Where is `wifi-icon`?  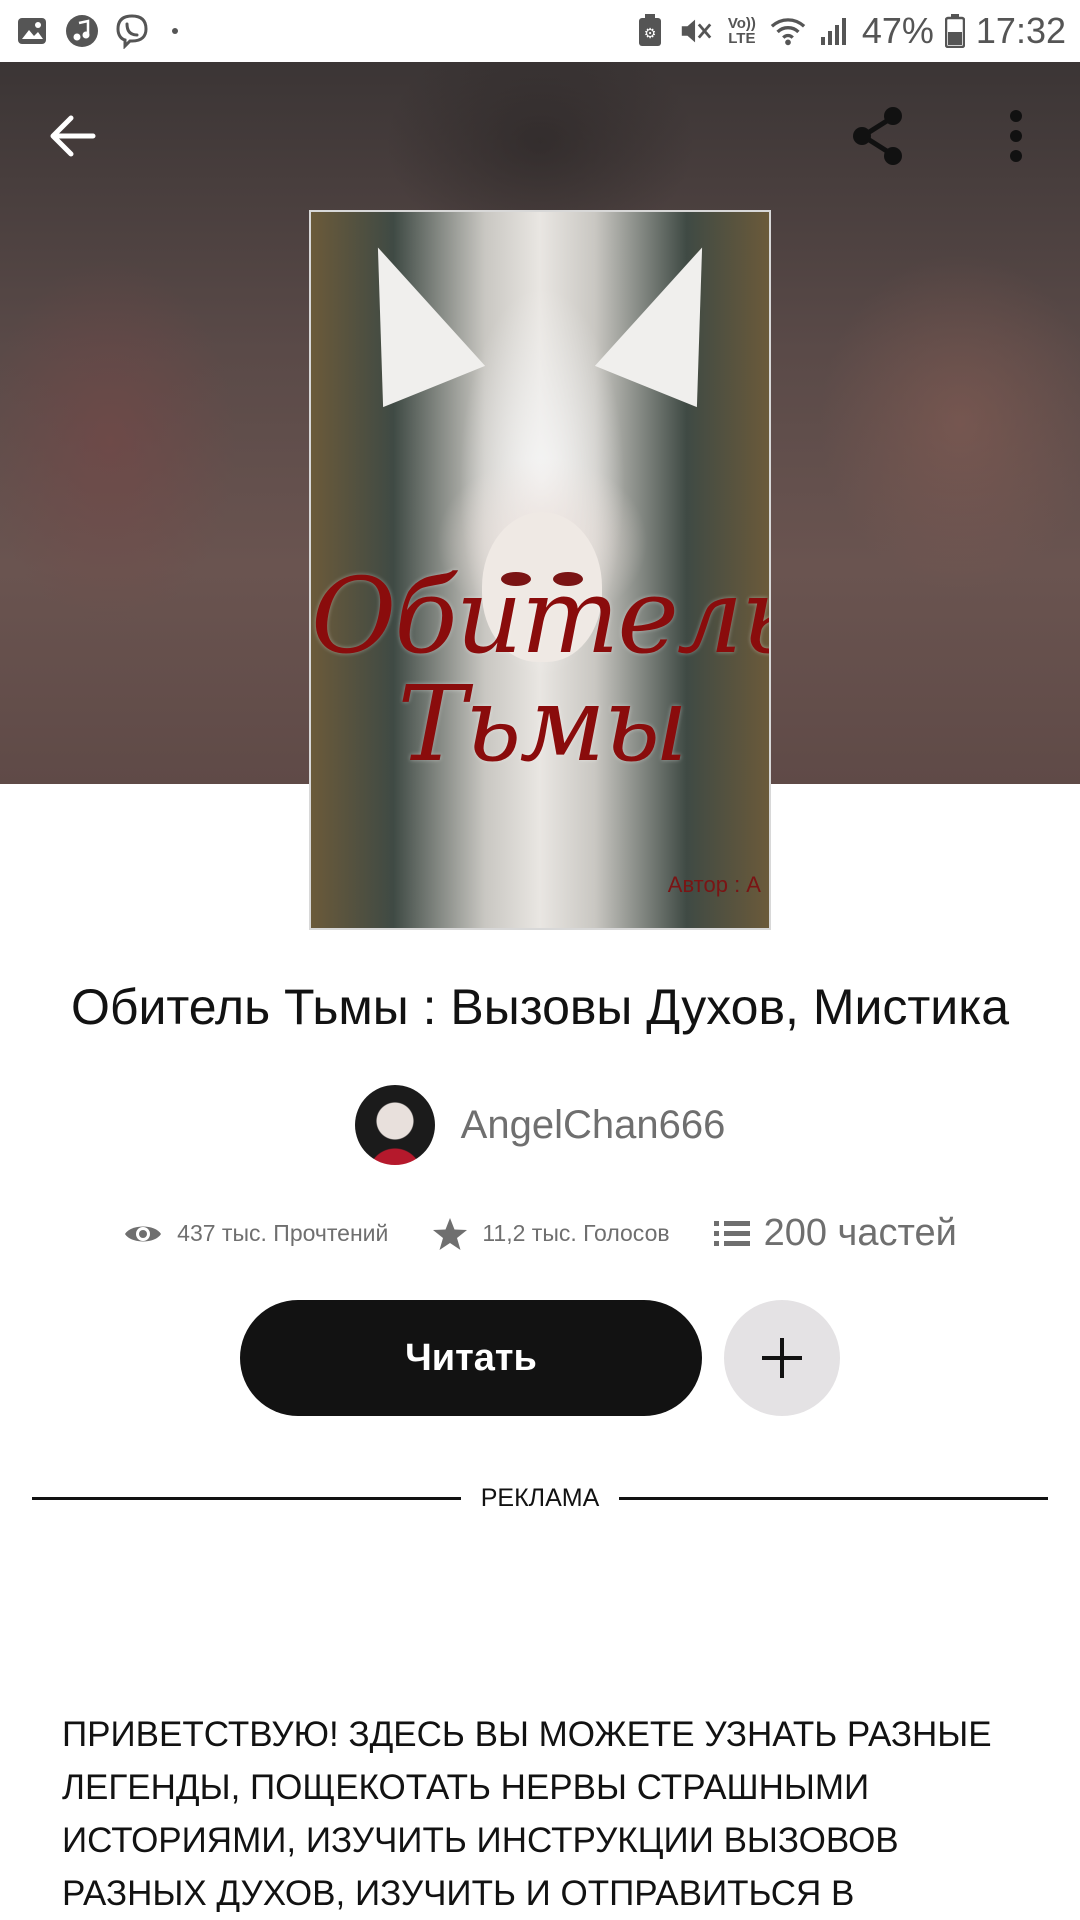
wifi-icon is located at coordinates (788, 31).